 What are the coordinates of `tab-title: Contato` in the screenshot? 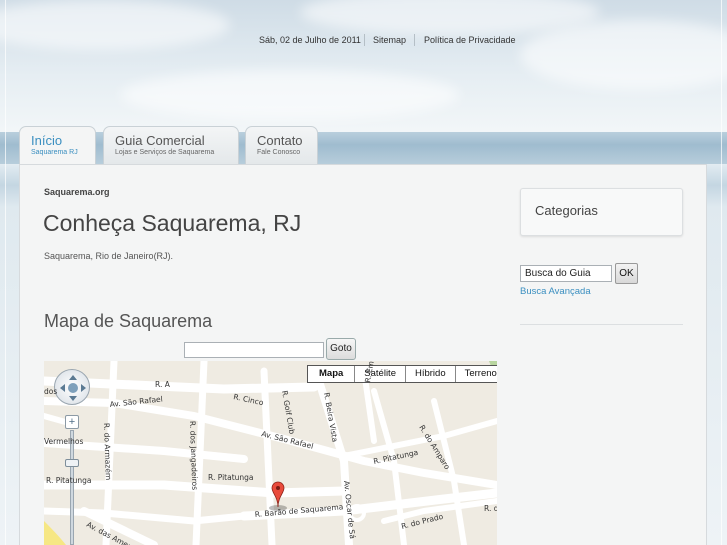 It's located at (280, 140).